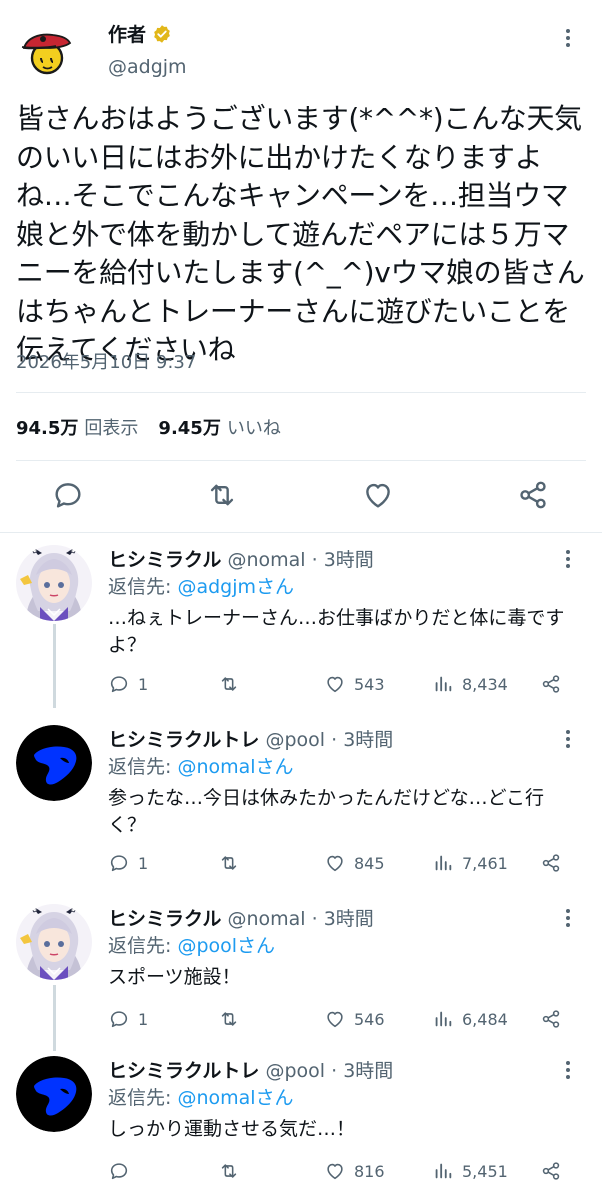 This screenshot has width=602, height=1199. What do you see at coordinates (162, 33) in the screenshot?
I see `verified-badge-icon` at bounding box center [162, 33].